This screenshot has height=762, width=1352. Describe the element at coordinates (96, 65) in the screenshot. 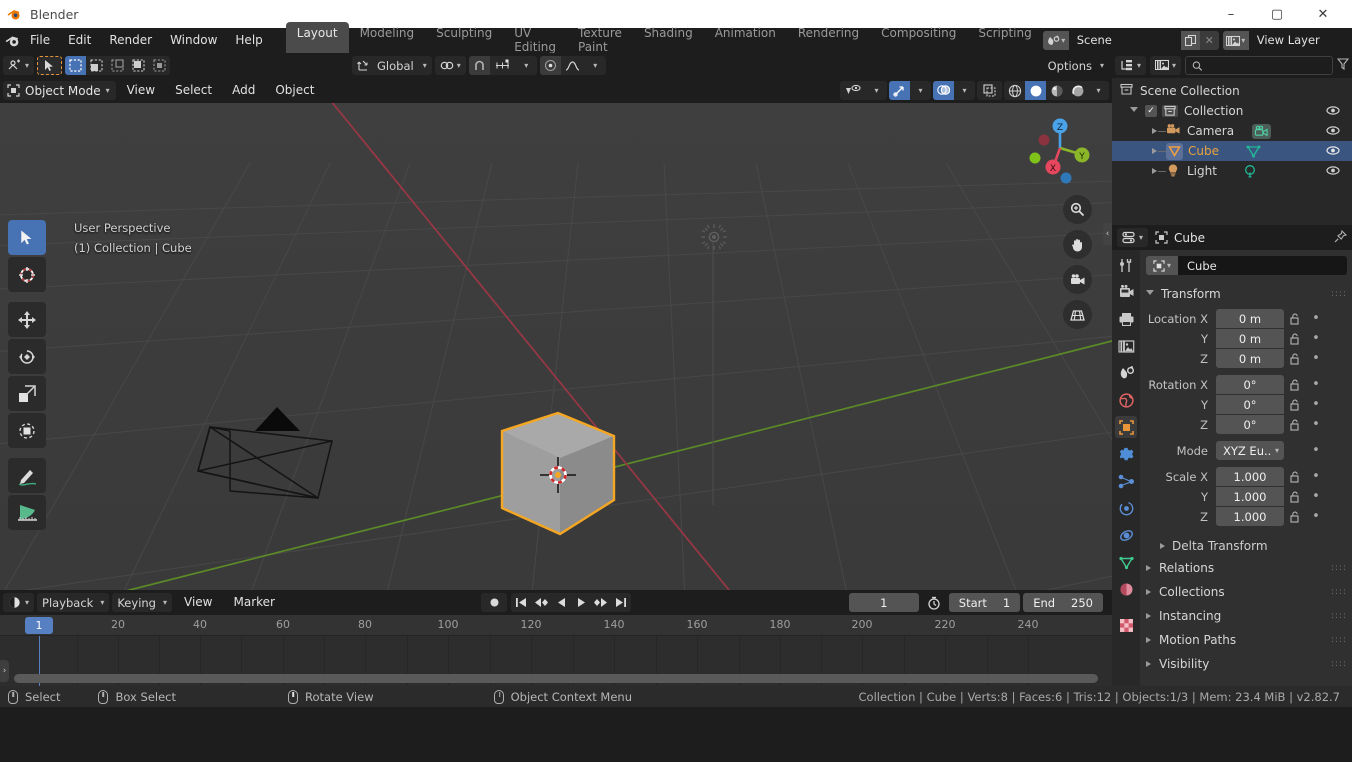

I see `select-extend-icon` at that location.